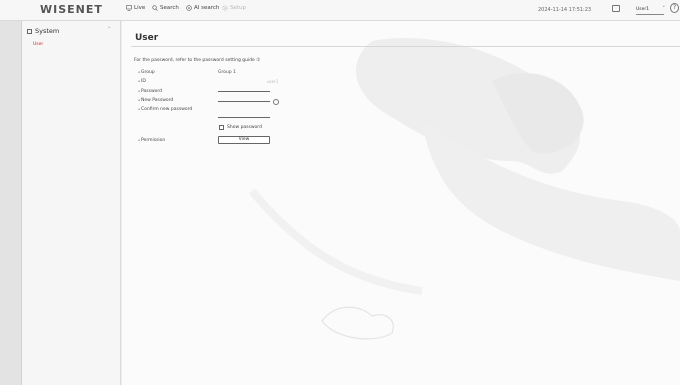  What do you see at coordinates (244, 140) in the screenshot?
I see `view-permission-button: View` at bounding box center [244, 140].